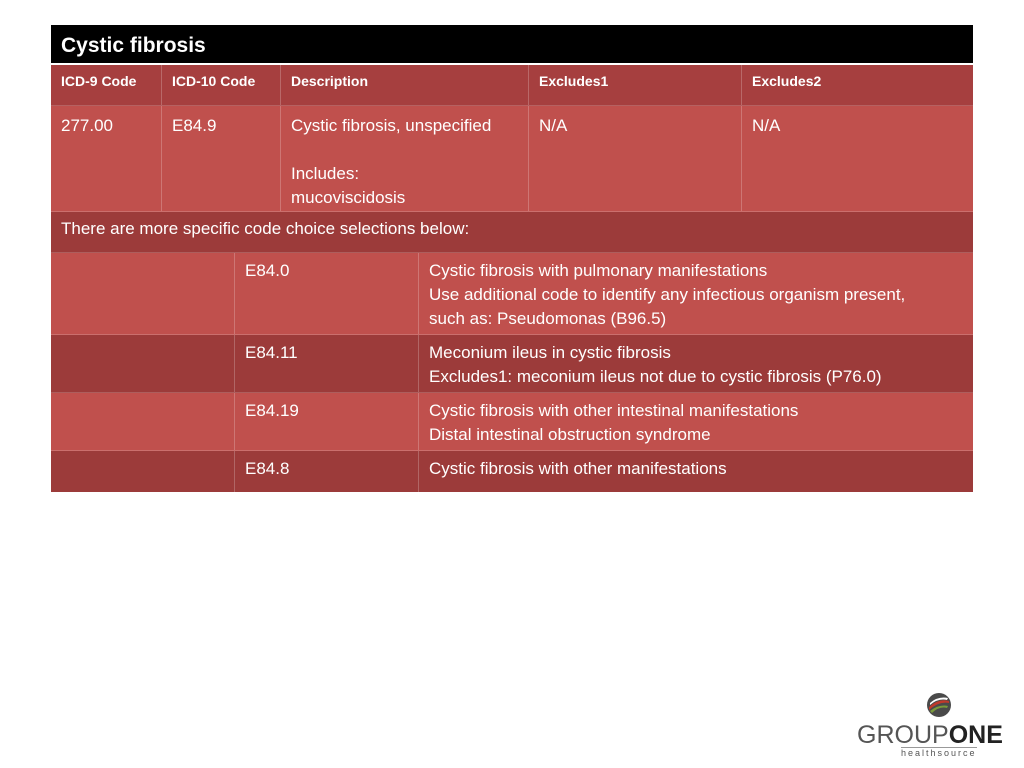  What do you see at coordinates (327, 471) in the screenshot?
I see `sub-code-cell: E84.8` at bounding box center [327, 471].